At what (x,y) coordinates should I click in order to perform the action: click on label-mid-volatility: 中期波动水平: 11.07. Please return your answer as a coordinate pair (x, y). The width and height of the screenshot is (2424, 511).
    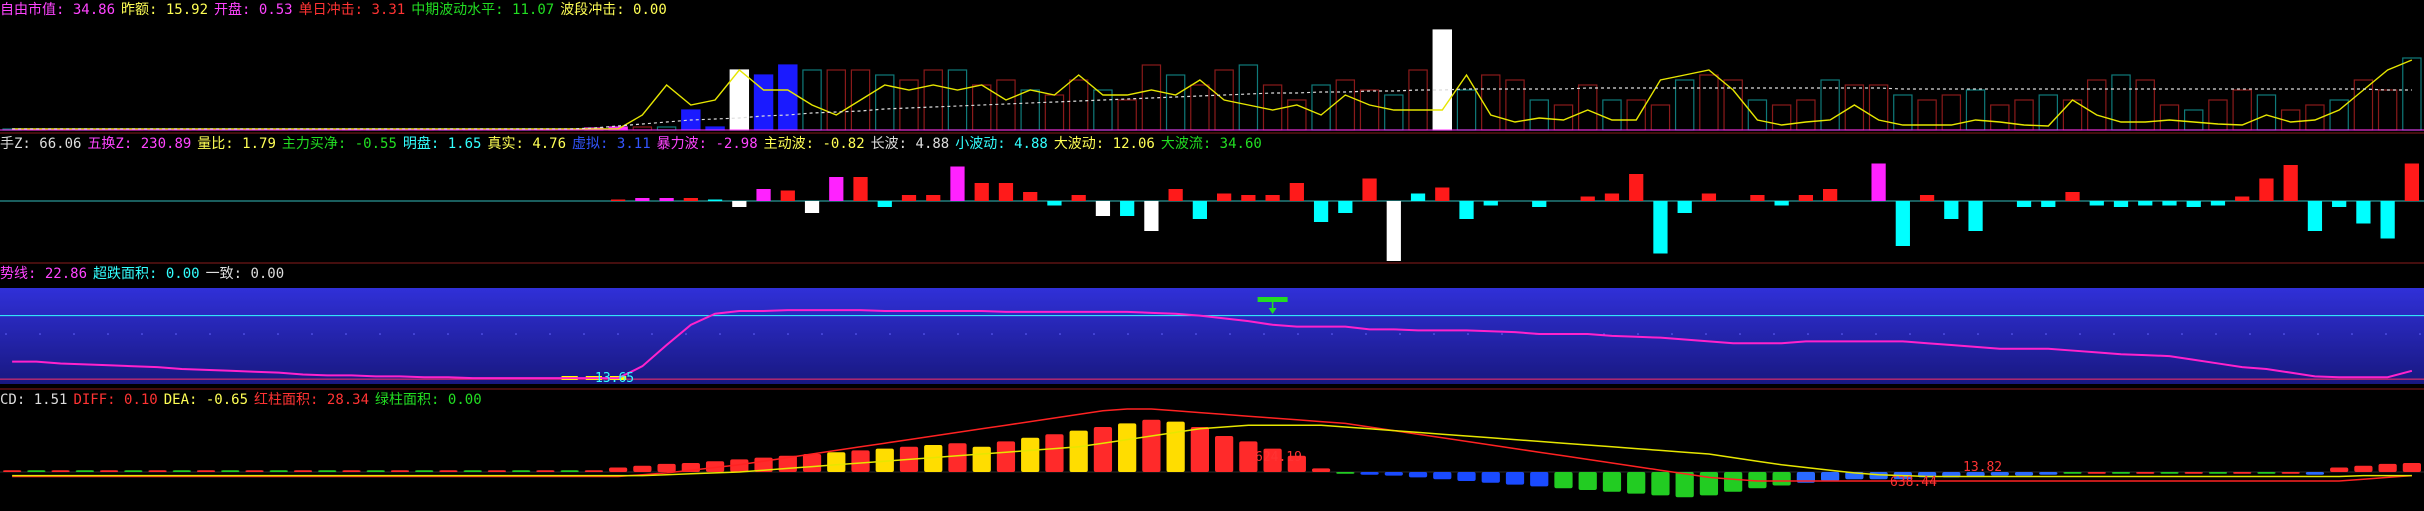
    Looking at the image, I should click on (483, 10).